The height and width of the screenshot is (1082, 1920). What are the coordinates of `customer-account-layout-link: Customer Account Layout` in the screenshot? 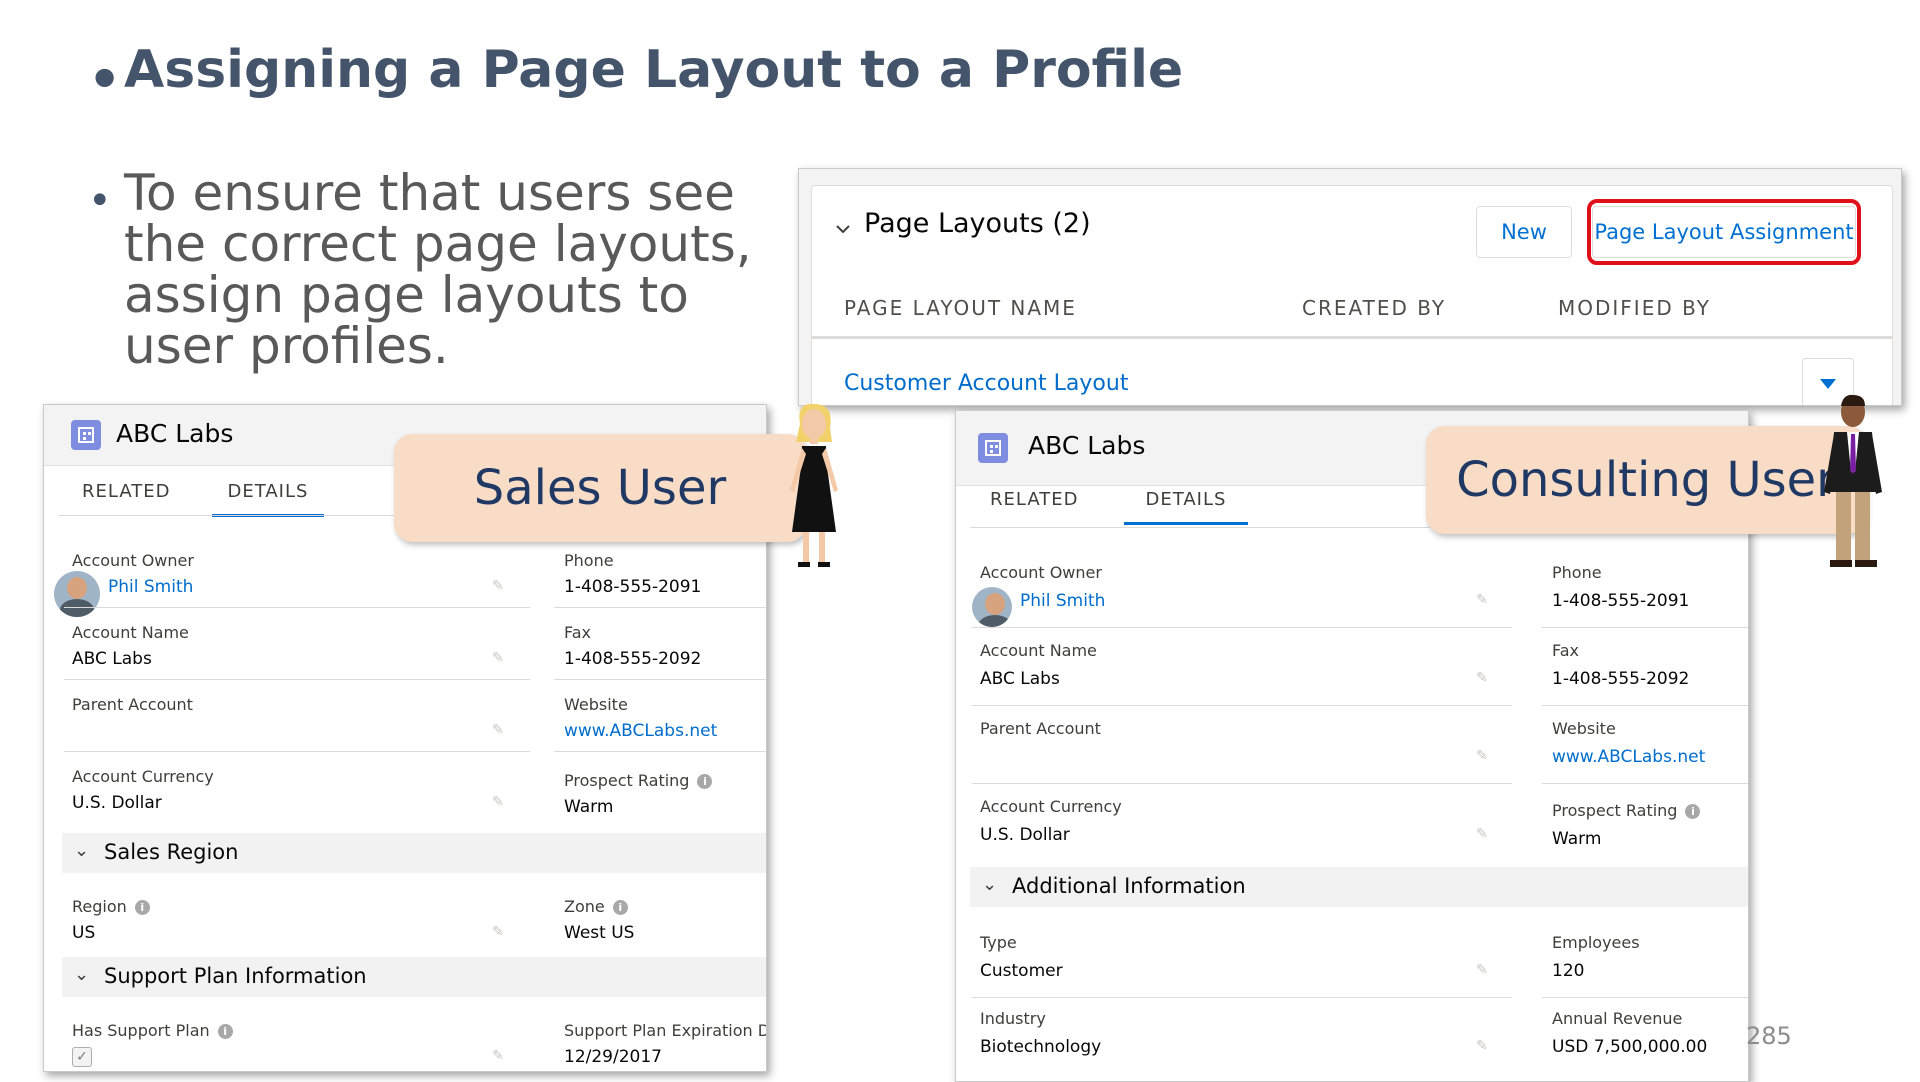 It's located at (986, 383).